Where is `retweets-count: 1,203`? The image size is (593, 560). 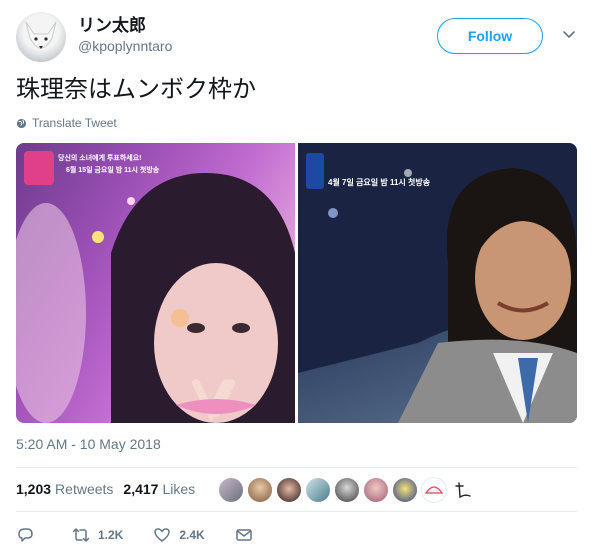 retweets-count: 1,203 is located at coordinates (33, 489).